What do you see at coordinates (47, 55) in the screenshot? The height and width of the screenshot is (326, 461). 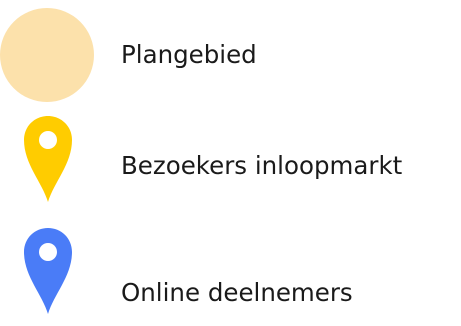 I see `area-circle-icon` at bounding box center [47, 55].